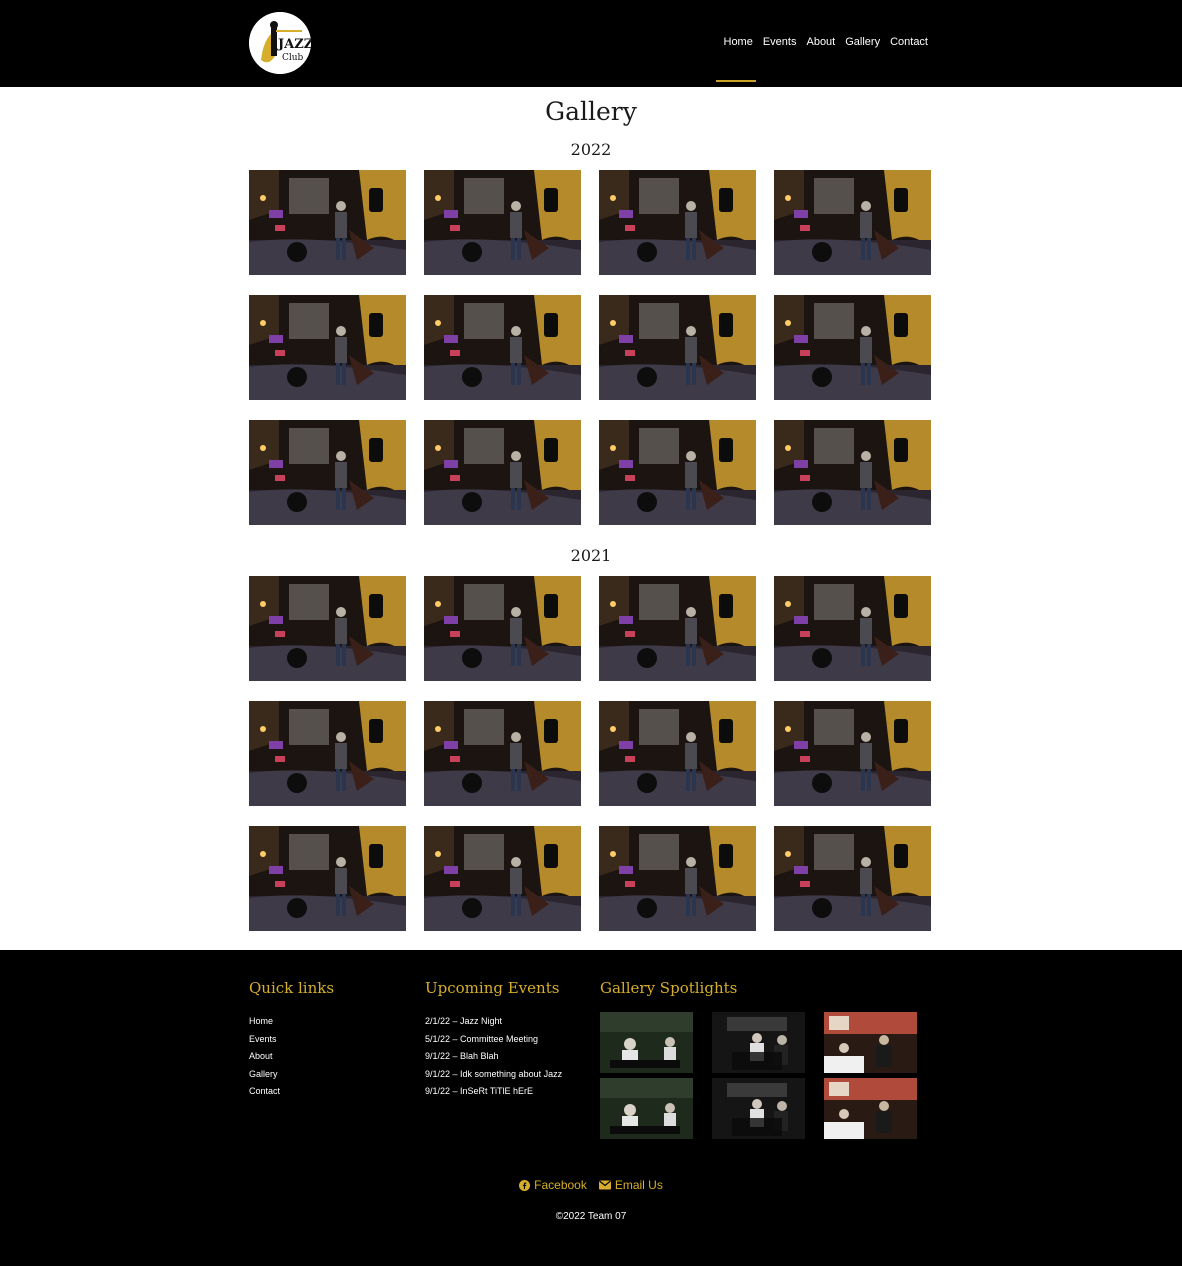 The image size is (1182, 1266). What do you see at coordinates (909, 42) in the screenshot?
I see `nav-contact: Contact` at bounding box center [909, 42].